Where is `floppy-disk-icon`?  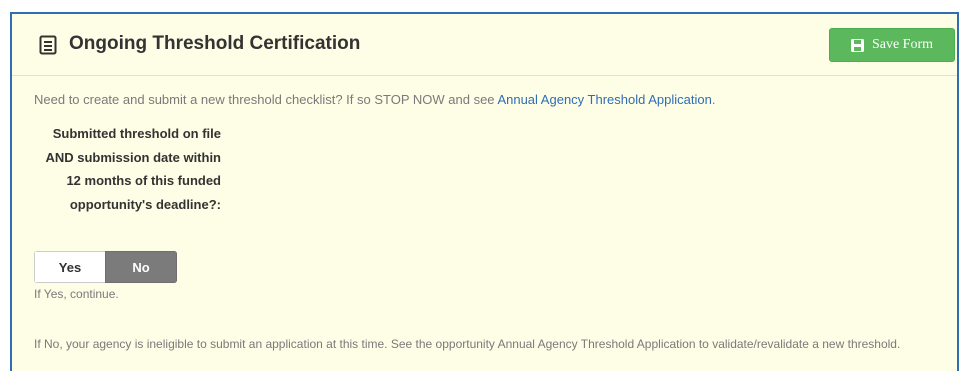 floppy-disk-icon is located at coordinates (857, 45).